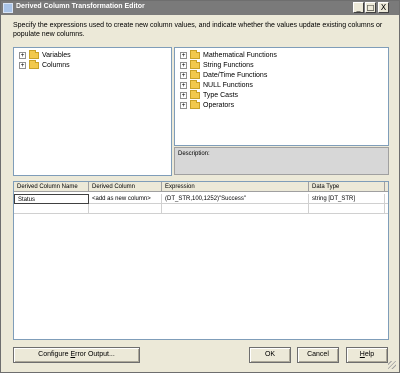 This screenshot has width=400, height=373. What do you see at coordinates (370, 7) in the screenshot?
I see `maximize-button: □` at bounding box center [370, 7].